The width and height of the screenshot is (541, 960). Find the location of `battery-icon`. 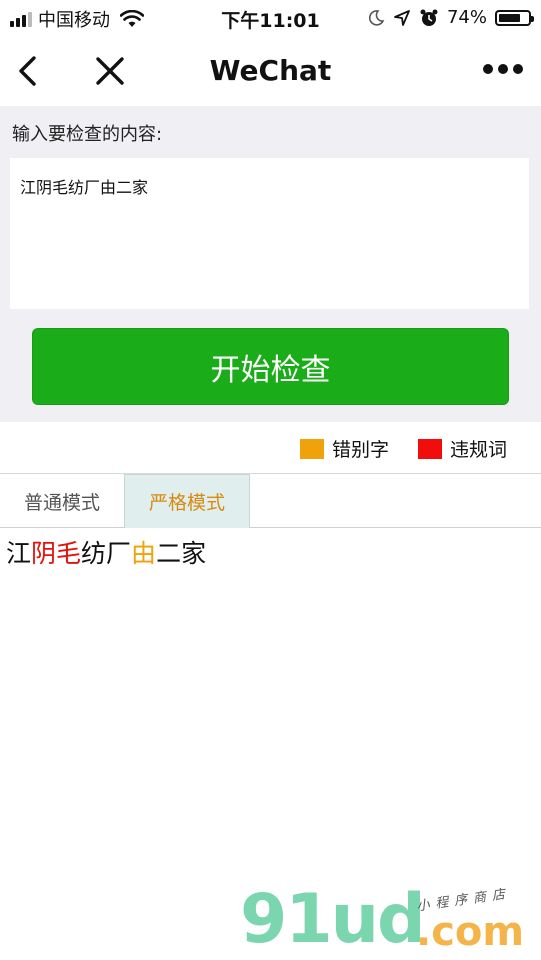

battery-icon is located at coordinates (514, 17).